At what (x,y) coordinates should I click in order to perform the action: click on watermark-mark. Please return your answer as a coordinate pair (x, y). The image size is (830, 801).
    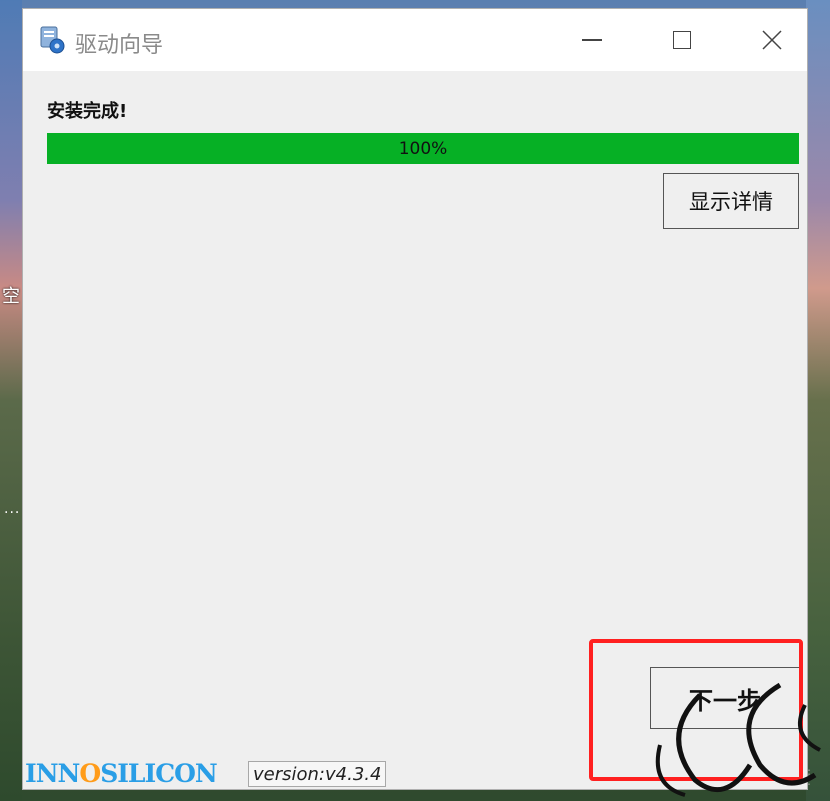
    Looking at the image, I should click on (738, 739).